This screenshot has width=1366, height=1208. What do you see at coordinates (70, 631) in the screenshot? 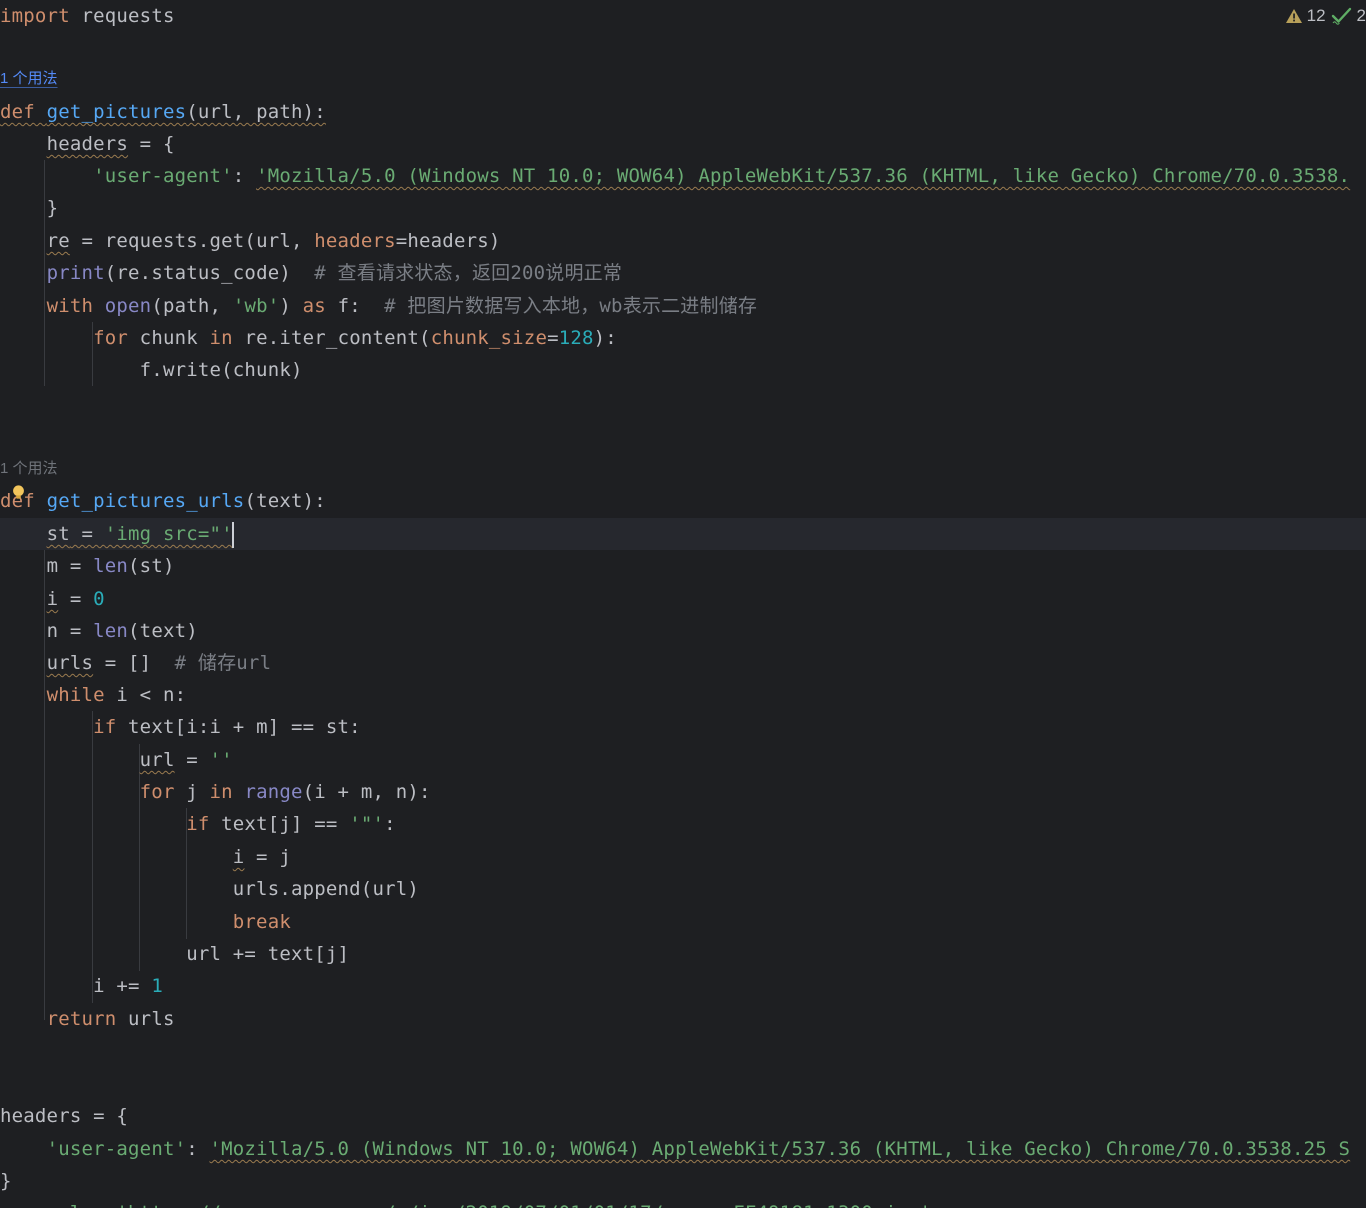
I see `token-var-n: n =` at bounding box center [70, 631].